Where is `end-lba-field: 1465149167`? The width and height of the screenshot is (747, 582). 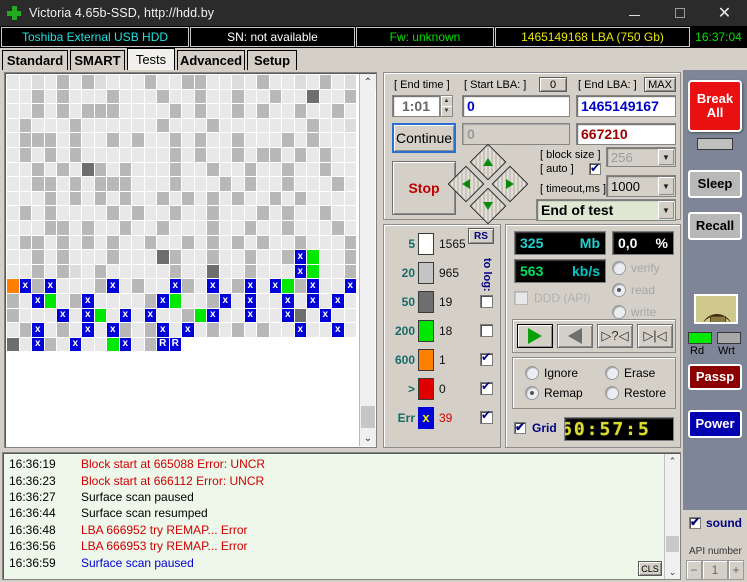 end-lba-field: 1465149167 is located at coordinates (626, 106).